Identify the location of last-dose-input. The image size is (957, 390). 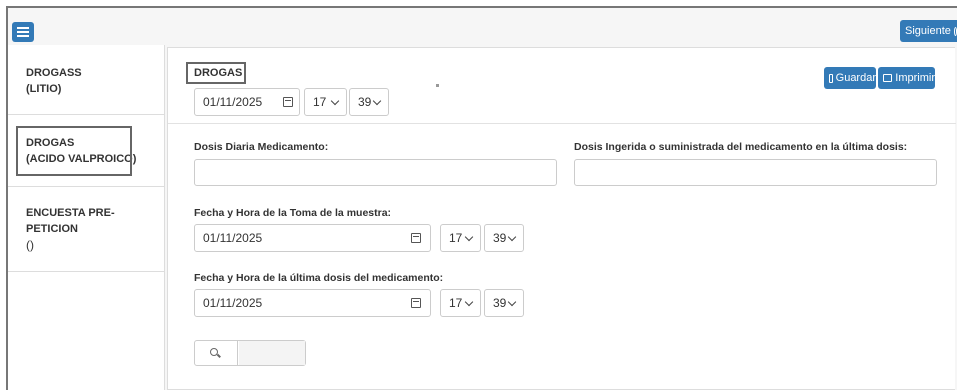
(755, 172).